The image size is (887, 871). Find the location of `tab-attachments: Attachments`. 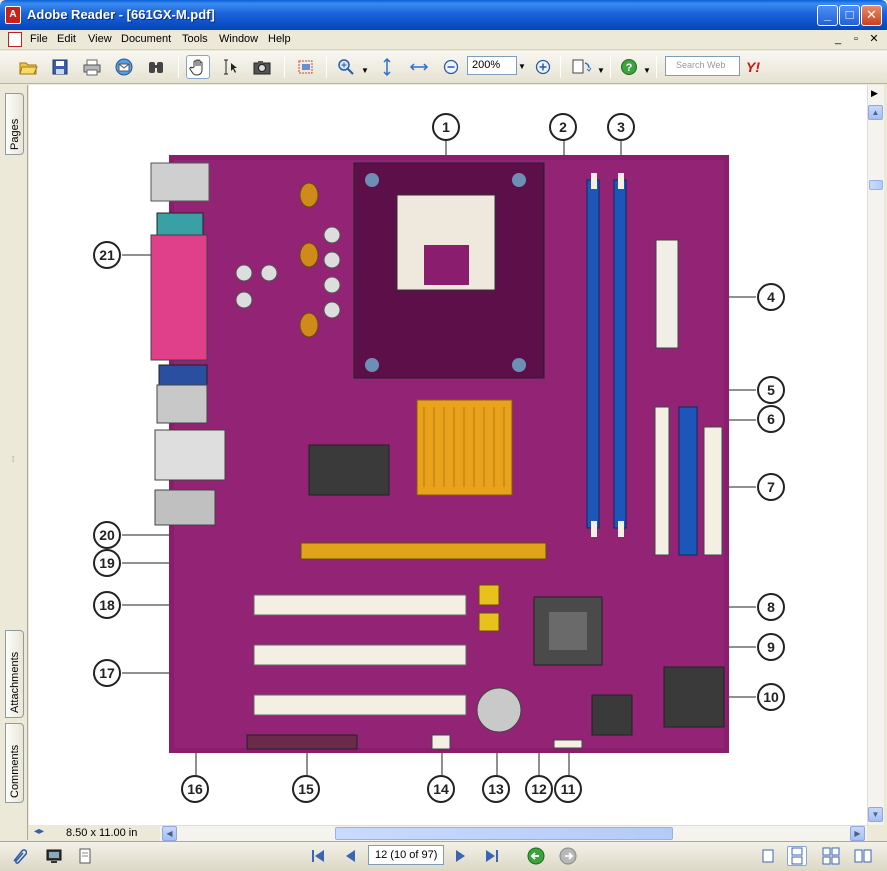

tab-attachments: Attachments is located at coordinates (14, 674).